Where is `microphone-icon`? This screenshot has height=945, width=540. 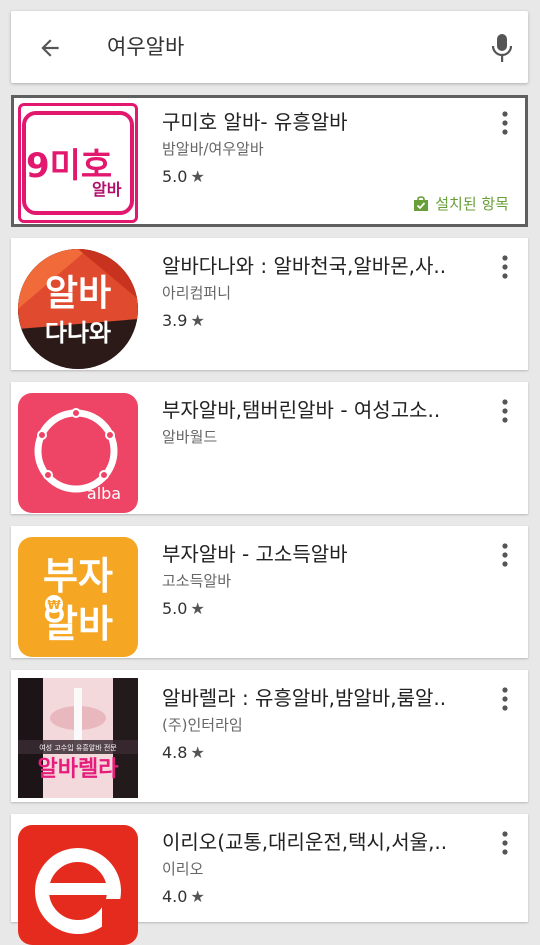 microphone-icon is located at coordinates (502, 48).